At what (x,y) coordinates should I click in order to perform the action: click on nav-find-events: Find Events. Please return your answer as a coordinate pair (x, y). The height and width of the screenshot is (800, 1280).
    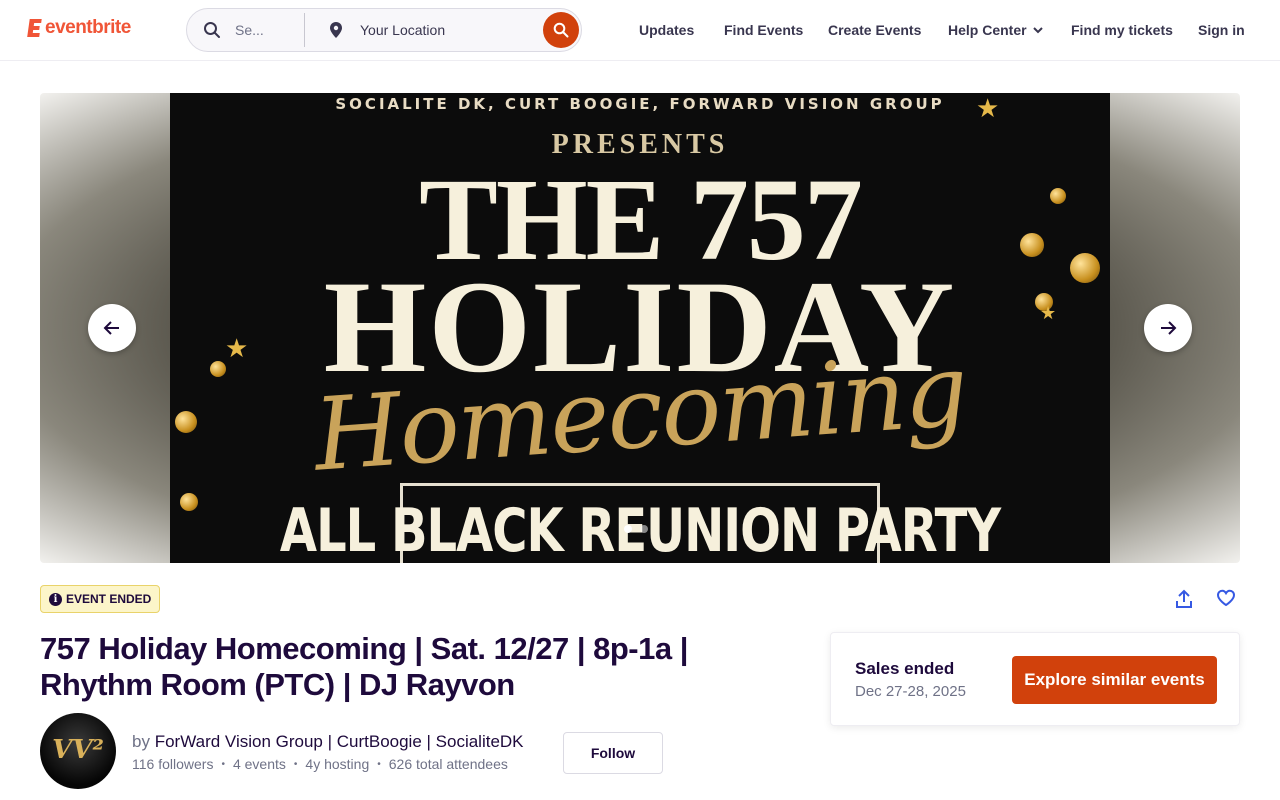
    Looking at the image, I should click on (763, 30).